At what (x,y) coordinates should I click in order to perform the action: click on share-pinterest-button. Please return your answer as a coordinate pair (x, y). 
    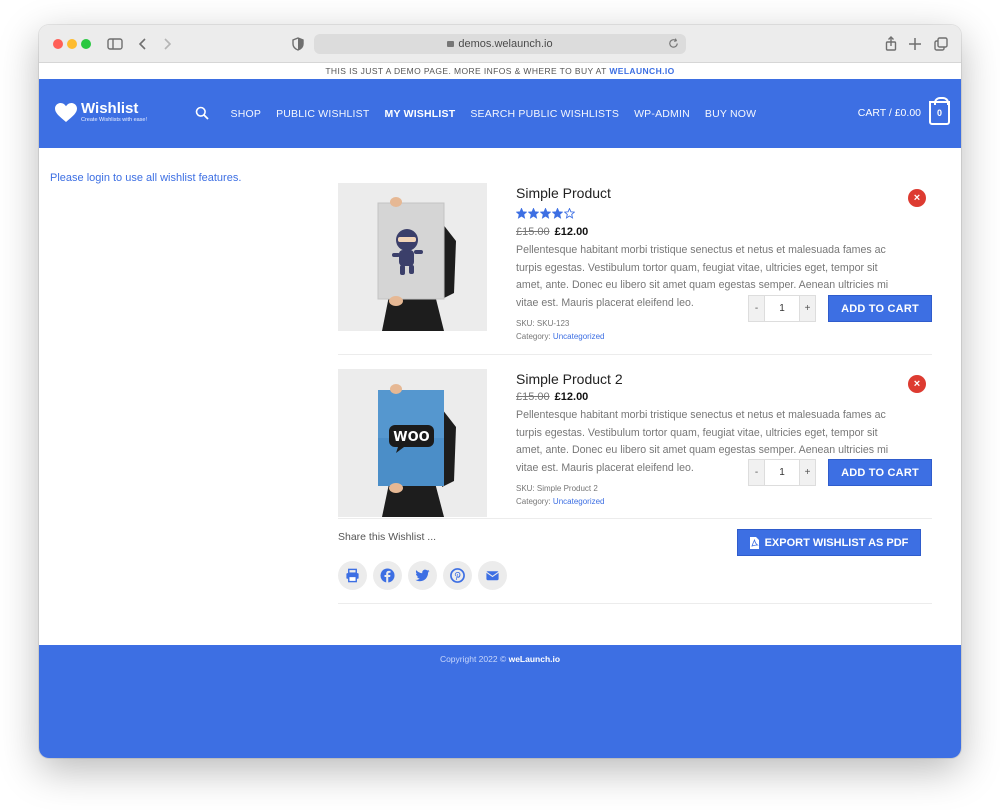
    Looking at the image, I should click on (457, 575).